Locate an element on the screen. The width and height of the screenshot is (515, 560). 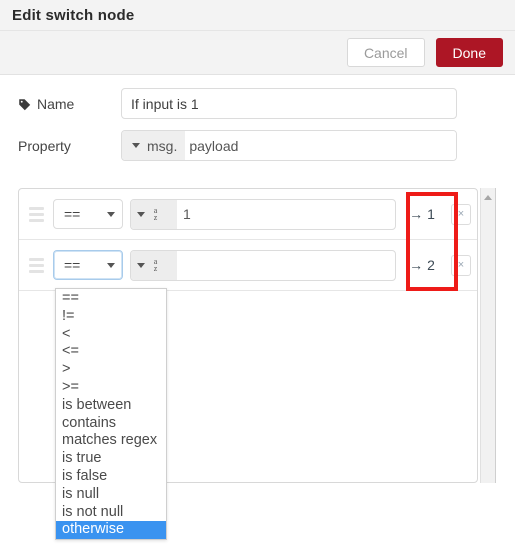
dropdown-option-contains: contains is located at coordinates (111, 424).